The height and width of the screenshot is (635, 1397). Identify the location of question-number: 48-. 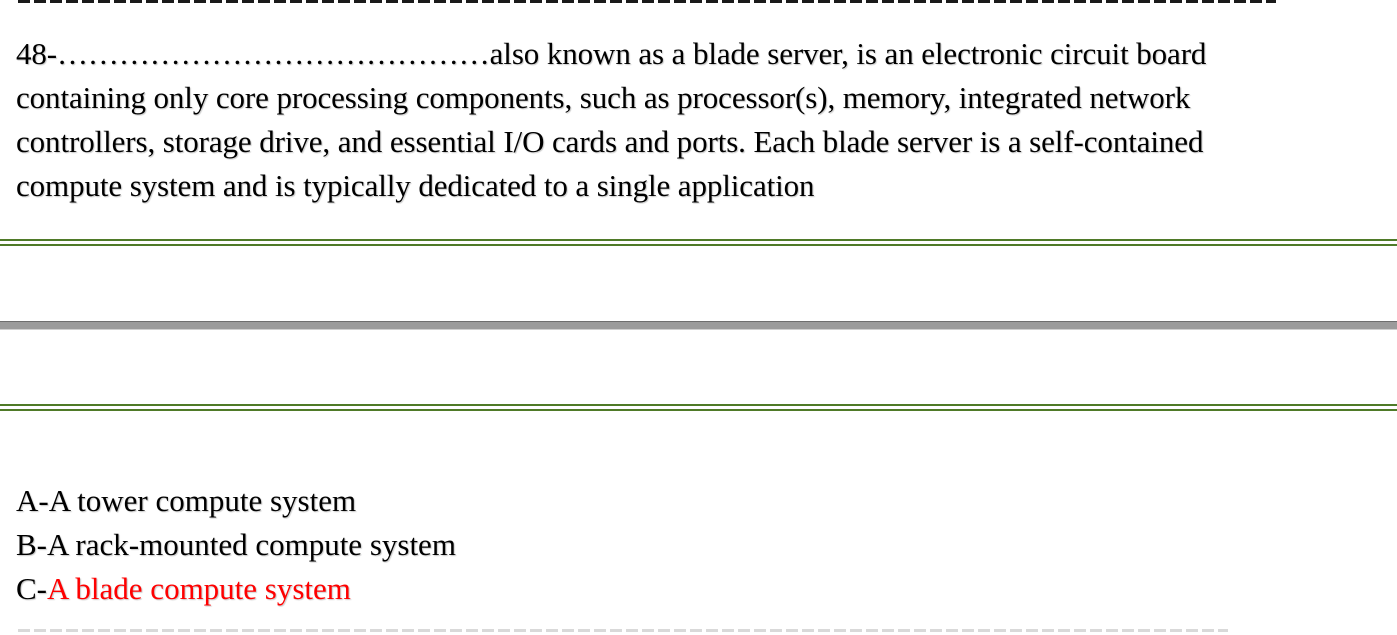
(37, 53).